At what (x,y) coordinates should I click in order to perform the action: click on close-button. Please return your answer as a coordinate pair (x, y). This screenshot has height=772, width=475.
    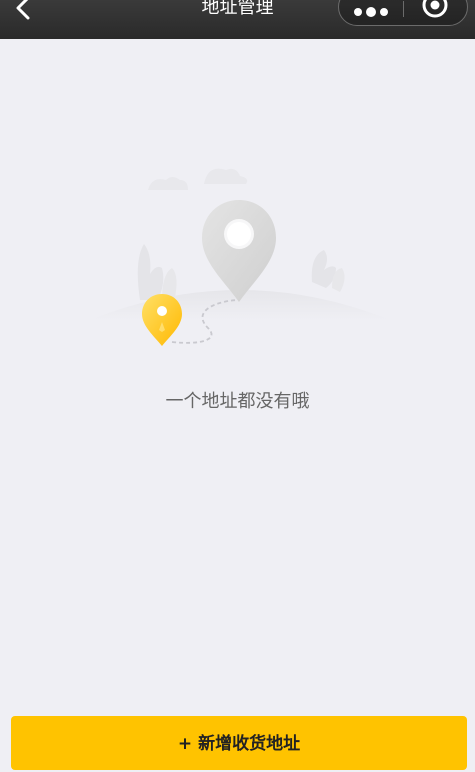
    Looking at the image, I should click on (435, 9).